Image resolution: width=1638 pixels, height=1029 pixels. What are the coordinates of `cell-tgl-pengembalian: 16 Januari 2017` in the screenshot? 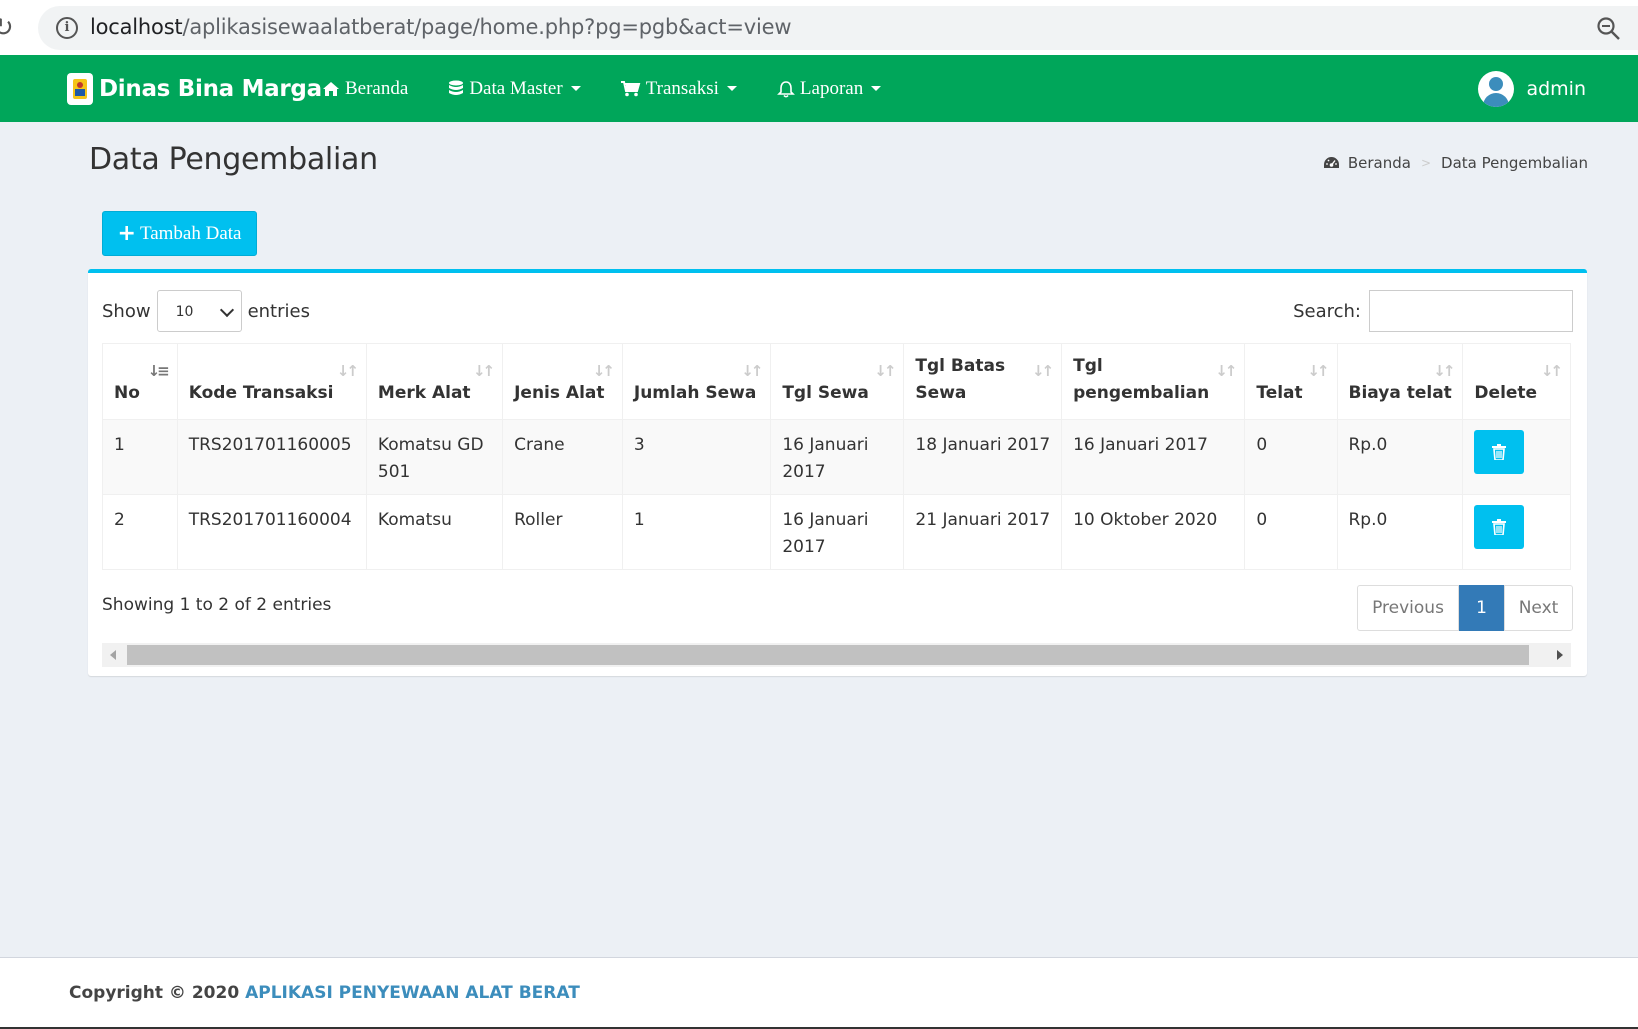 It's located at (1153, 457).